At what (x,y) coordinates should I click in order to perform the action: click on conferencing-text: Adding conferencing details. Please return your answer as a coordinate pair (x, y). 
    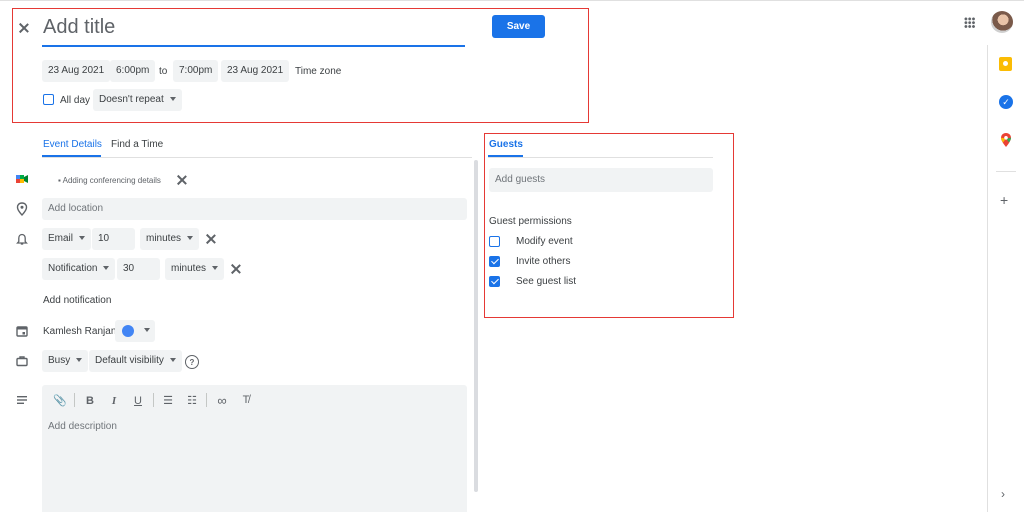
    Looking at the image, I should click on (111, 180).